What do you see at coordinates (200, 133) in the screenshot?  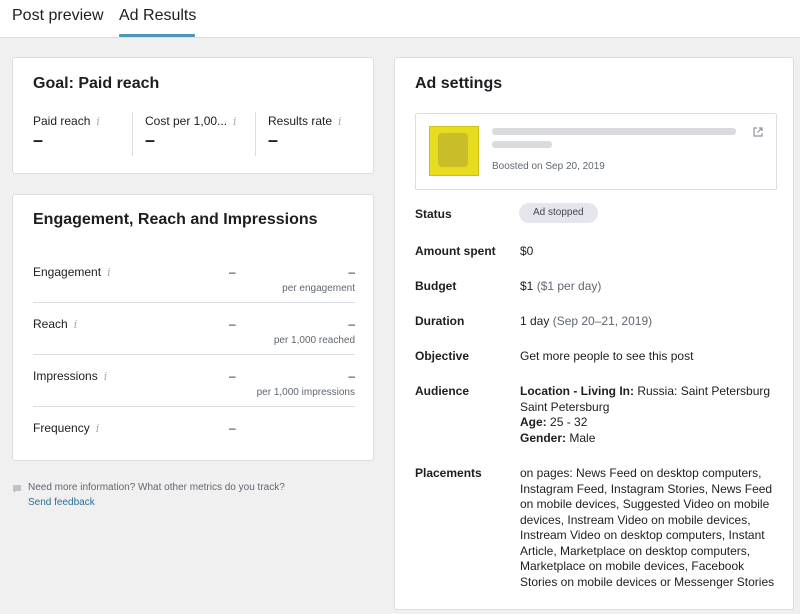 I see `metric-cost-per-1000: Cost per 1,00... i –` at bounding box center [200, 133].